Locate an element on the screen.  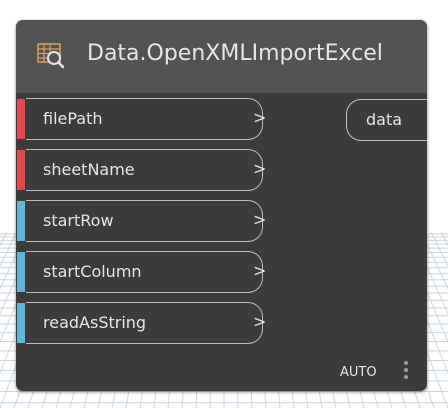
input-port-label: filePath is located at coordinates (73, 118).